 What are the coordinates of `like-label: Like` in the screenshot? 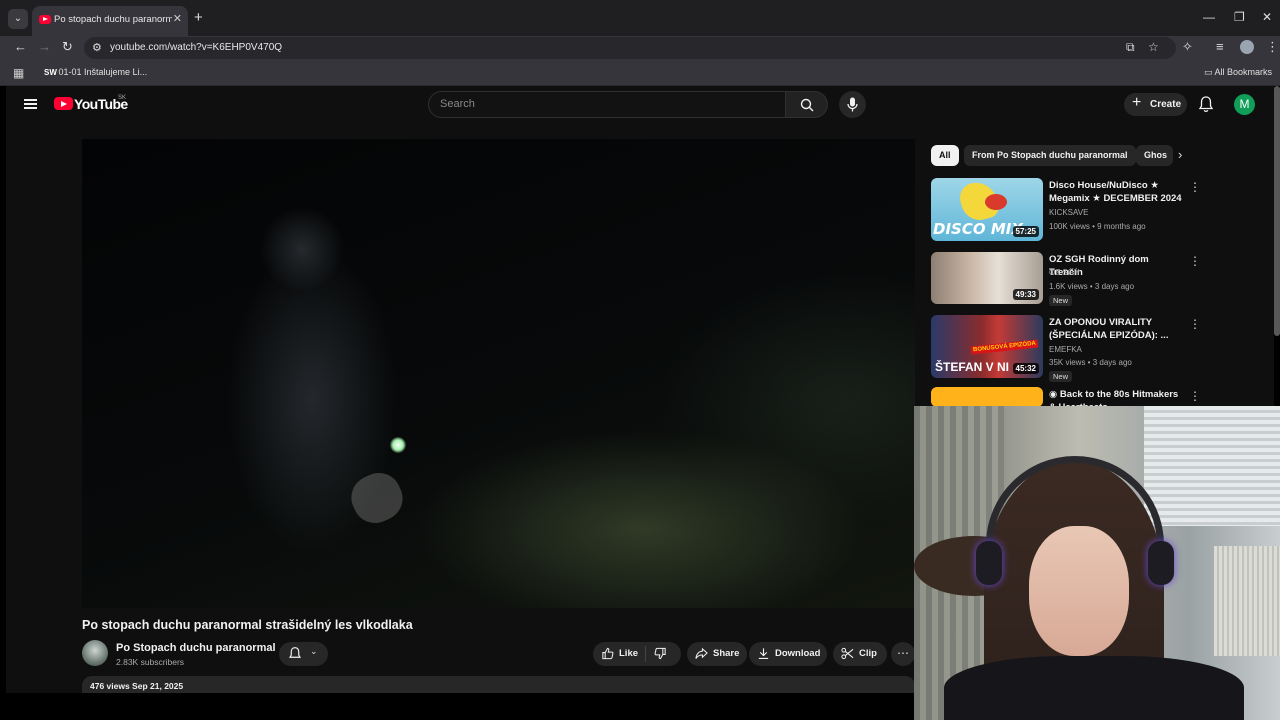 It's located at (628, 653).